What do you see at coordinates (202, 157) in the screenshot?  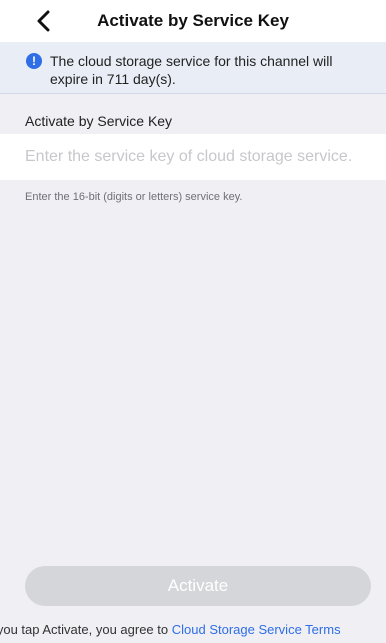 I see `service-key-input` at bounding box center [202, 157].